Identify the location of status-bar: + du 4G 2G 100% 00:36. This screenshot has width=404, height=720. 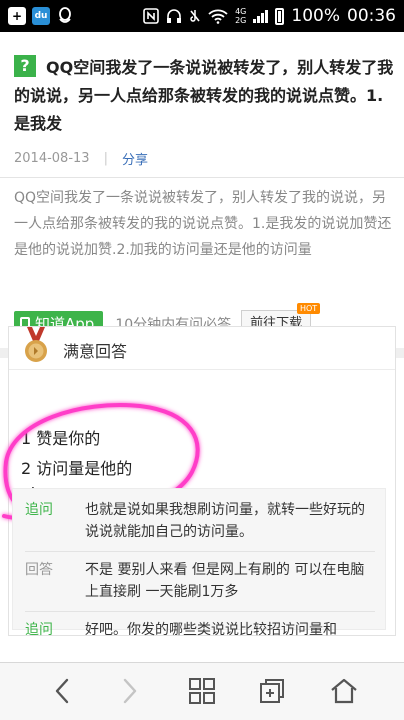
(202, 16).